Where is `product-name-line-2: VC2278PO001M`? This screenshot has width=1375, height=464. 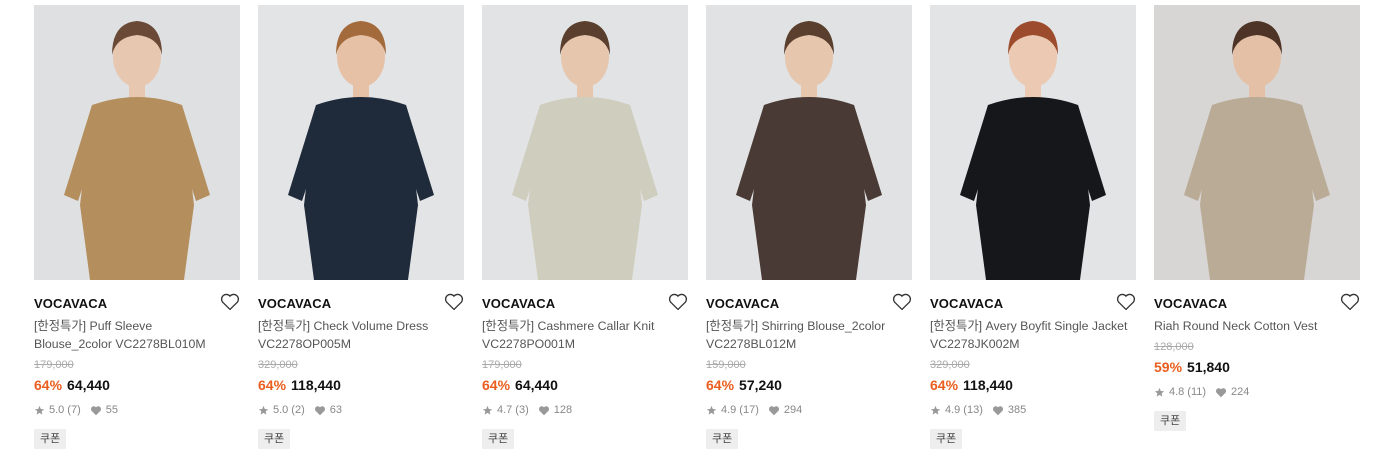 product-name-line-2: VC2278PO001M is located at coordinates (528, 344).